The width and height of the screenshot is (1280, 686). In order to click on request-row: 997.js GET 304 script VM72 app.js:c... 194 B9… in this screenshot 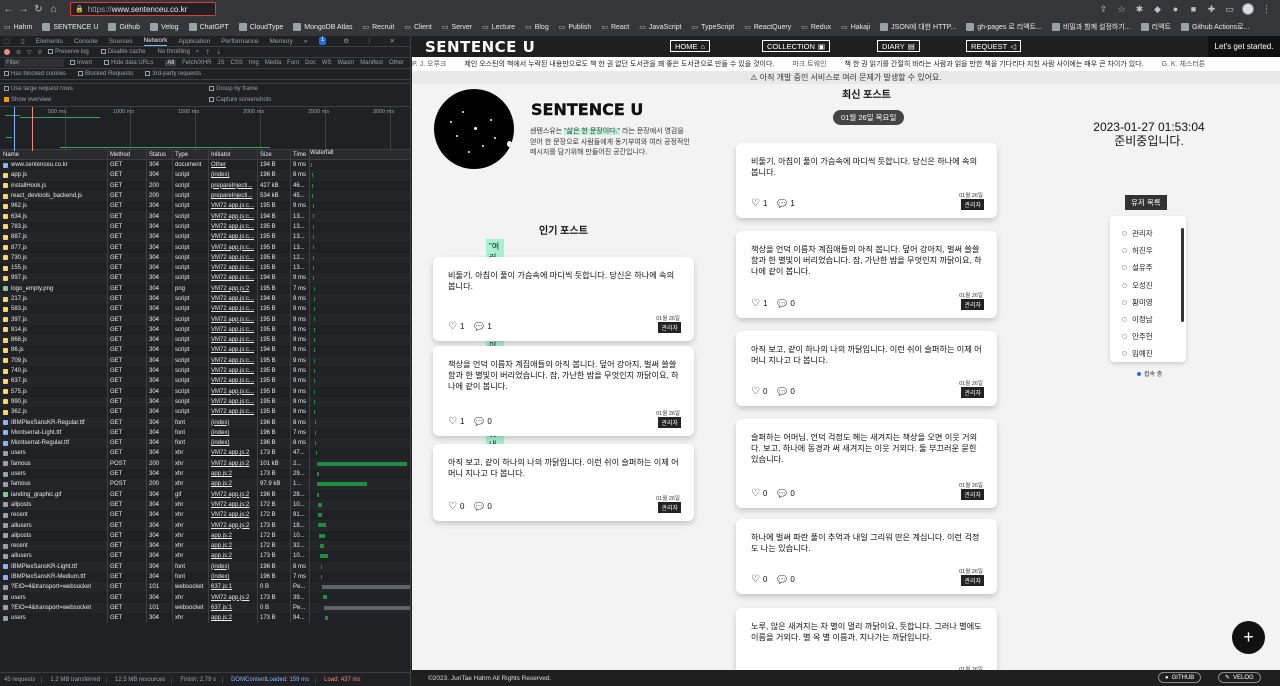, I will do `click(205, 278)`.